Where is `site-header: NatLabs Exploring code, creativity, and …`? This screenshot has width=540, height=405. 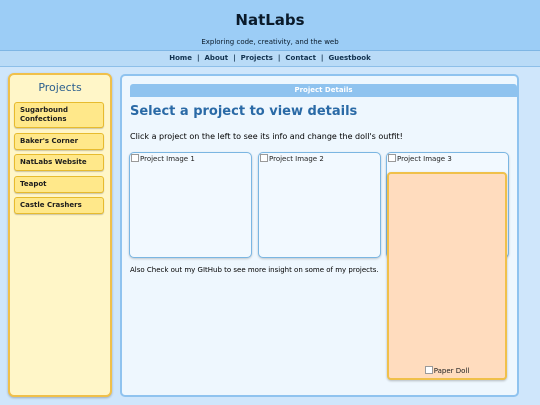
site-header: NatLabs Exploring code, creativity, and … is located at coordinates (270, 25).